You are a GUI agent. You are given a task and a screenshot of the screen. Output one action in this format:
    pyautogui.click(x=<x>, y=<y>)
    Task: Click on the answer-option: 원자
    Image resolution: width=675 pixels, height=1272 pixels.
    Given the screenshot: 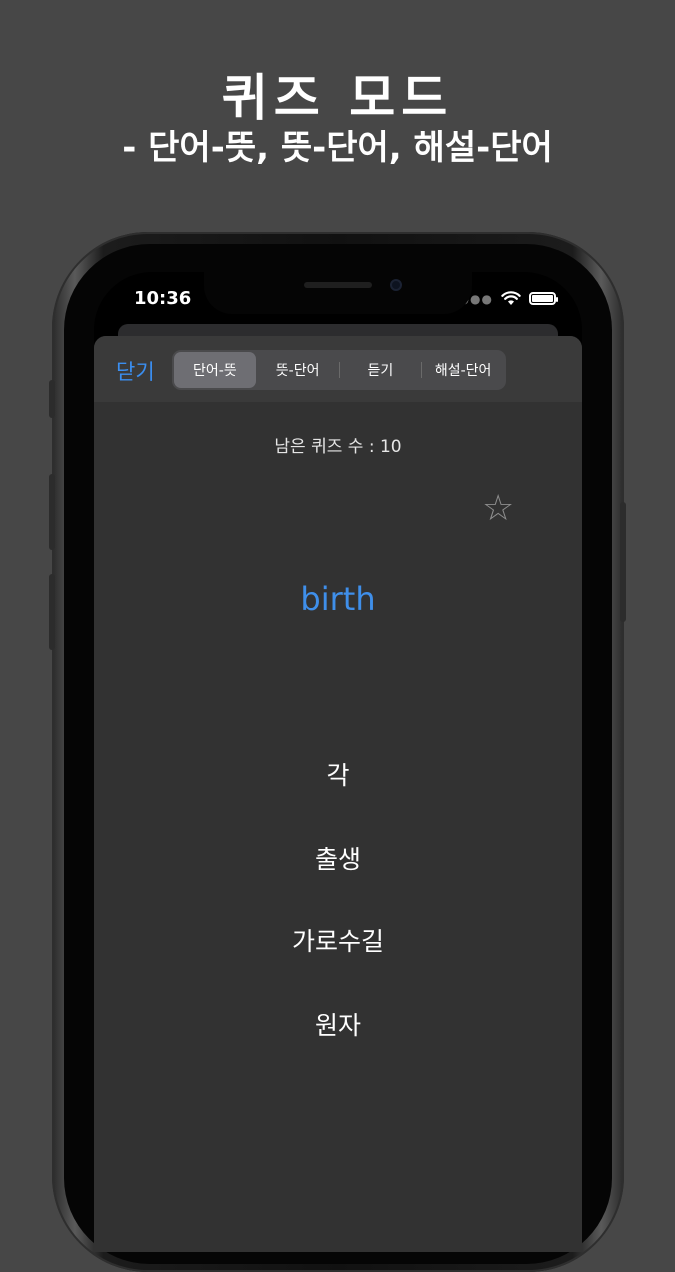 What is the action you would take?
    pyautogui.click(x=338, y=1024)
    